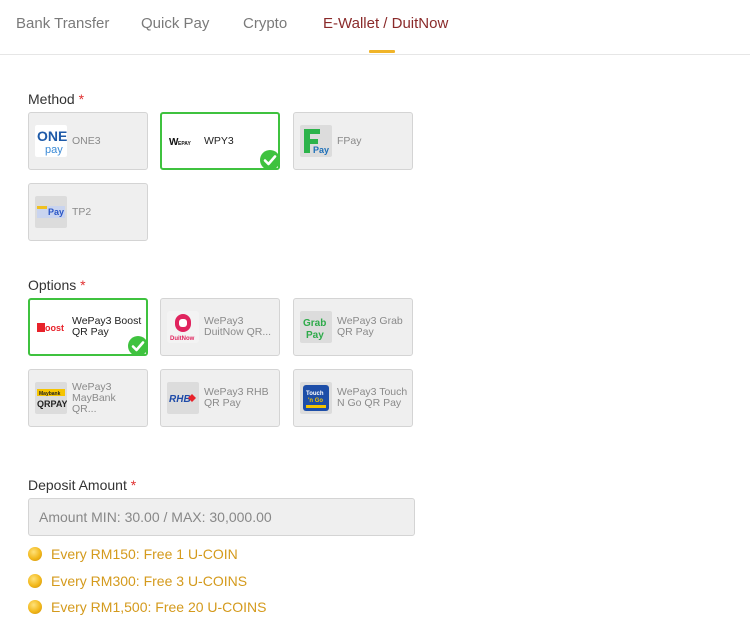  Describe the element at coordinates (184, 144) in the screenshot. I see `svg-text: EPAY` at that location.